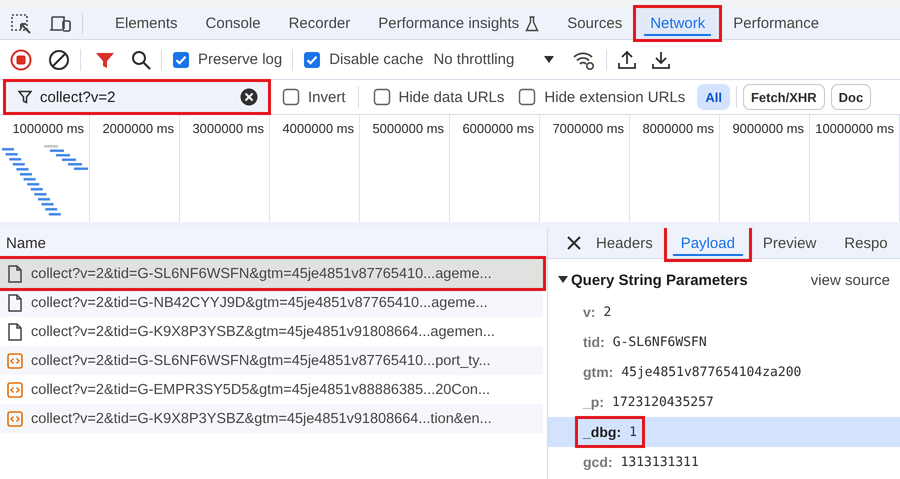 The height and width of the screenshot is (479, 900). I want to click on parameter-value: 1, so click(633, 432).